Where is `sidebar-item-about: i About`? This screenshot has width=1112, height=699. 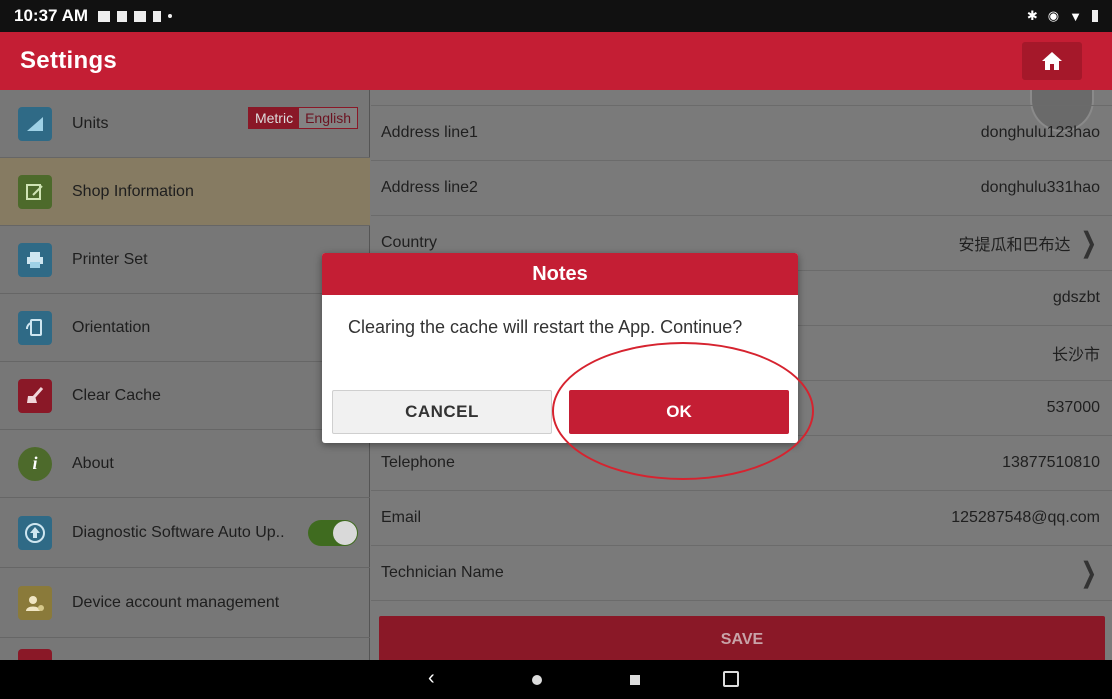
sidebar-item-about: i About is located at coordinates (185, 464).